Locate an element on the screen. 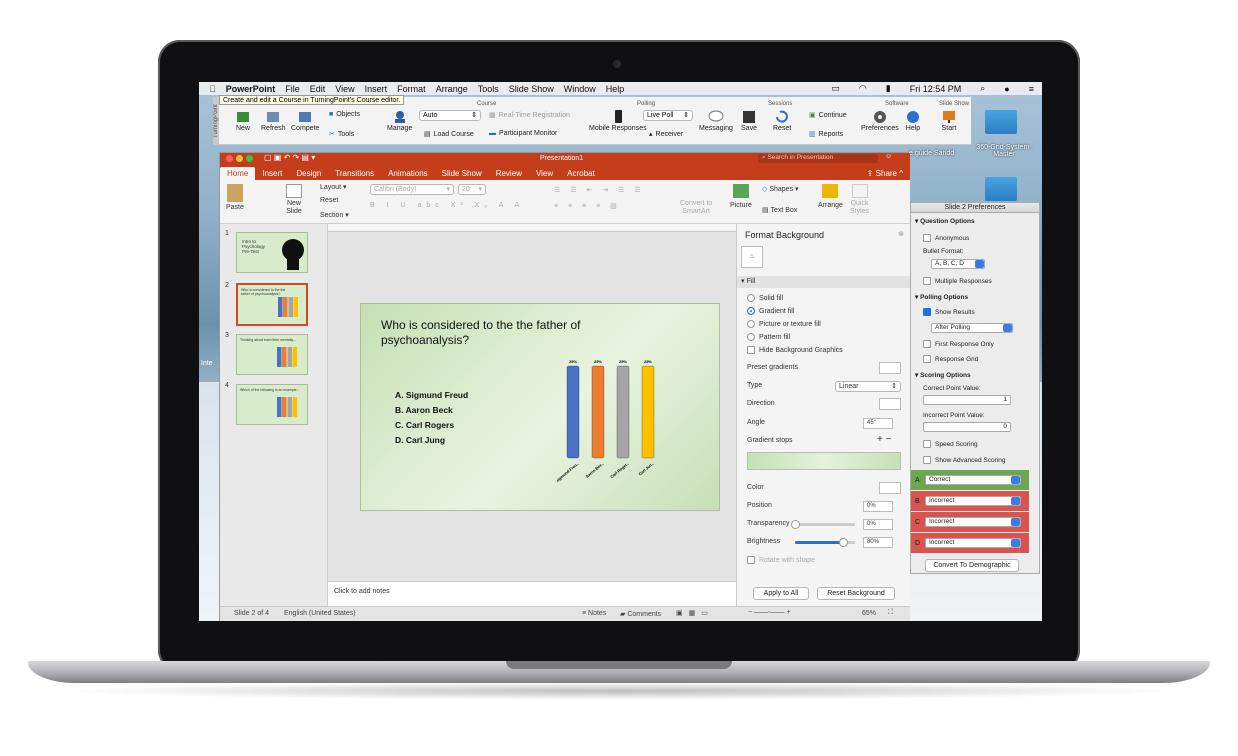 The height and width of the screenshot is (756, 1238). font-size-select: 20 ▾ is located at coordinates (472, 189).